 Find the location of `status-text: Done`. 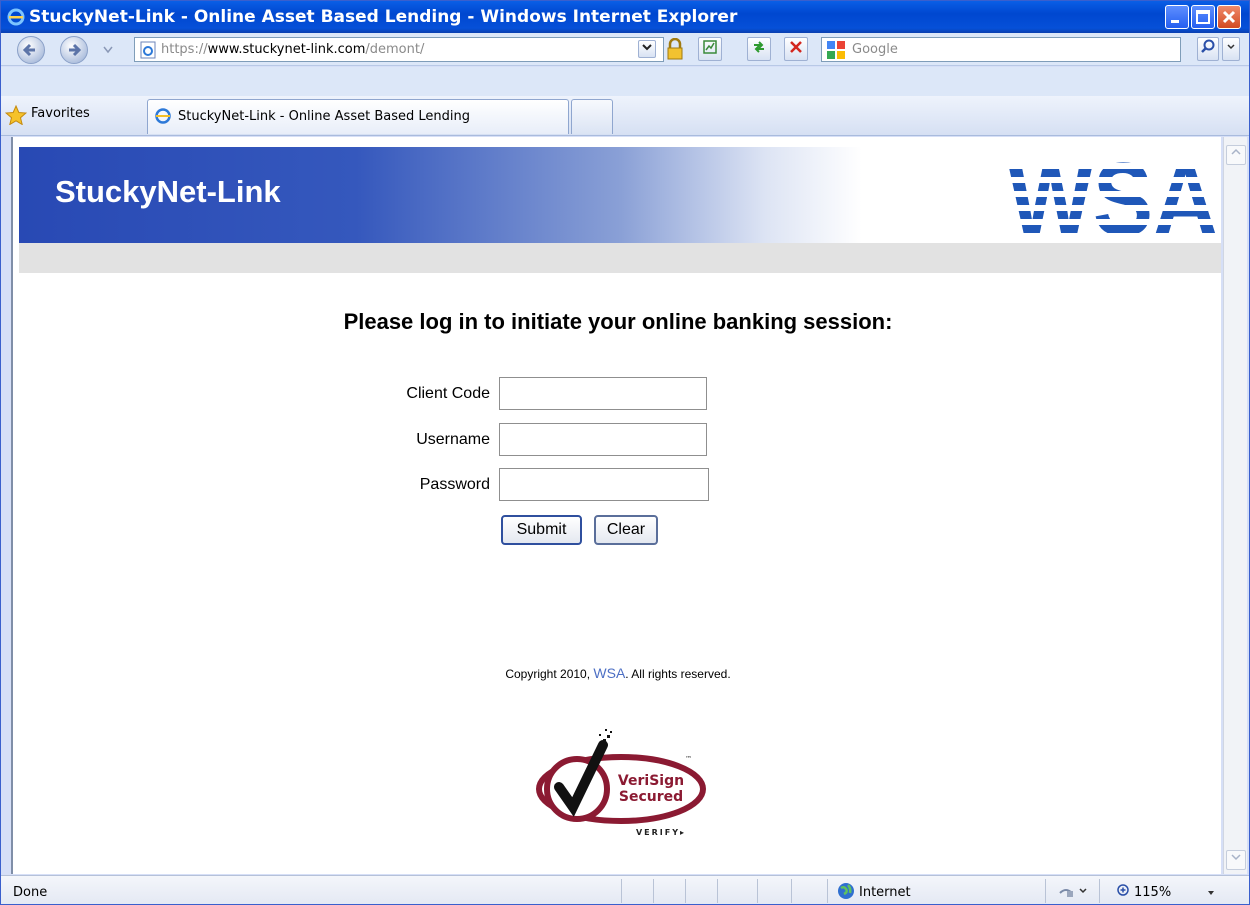

status-text: Done is located at coordinates (30, 892).